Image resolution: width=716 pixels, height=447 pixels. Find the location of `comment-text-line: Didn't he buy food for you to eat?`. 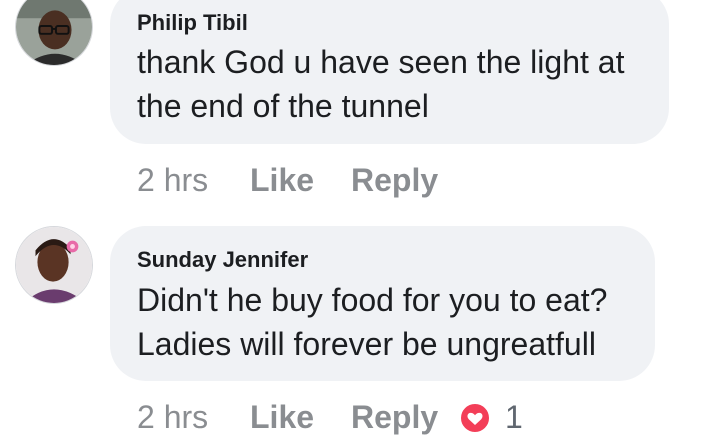

comment-text-line: Didn't he buy food for you to eat? is located at coordinates (372, 300).